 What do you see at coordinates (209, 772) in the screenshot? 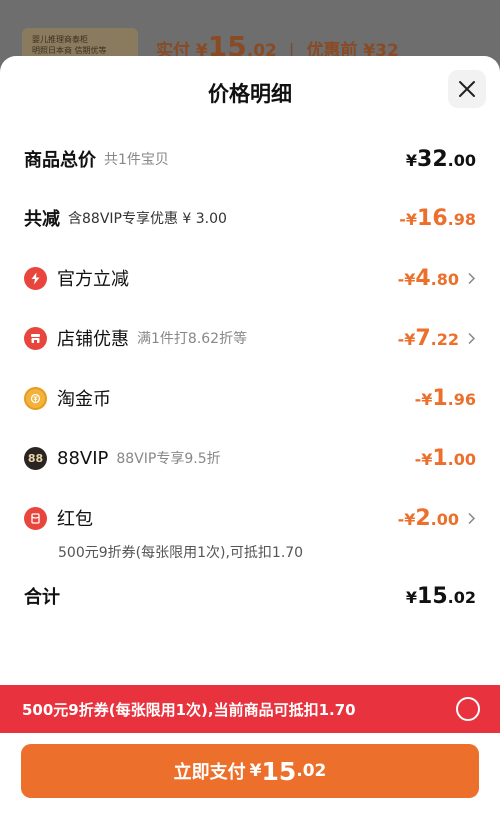
I see `pay-button-label: 立即支付` at bounding box center [209, 772].